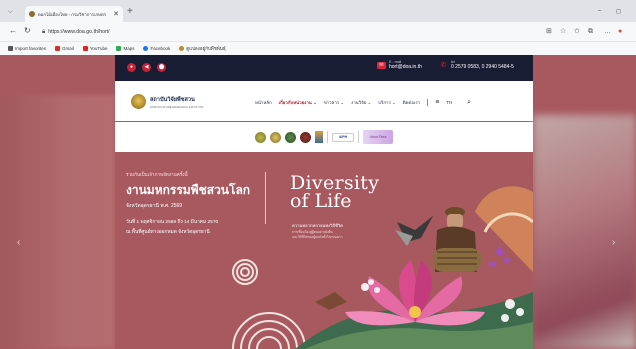 The height and width of the screenshot is (349, 636). What do you see at coordinates (324, 137) in the screenshot?
I see `partner-logos: AIPH Udon Flora` at bounding box center [324, 137].